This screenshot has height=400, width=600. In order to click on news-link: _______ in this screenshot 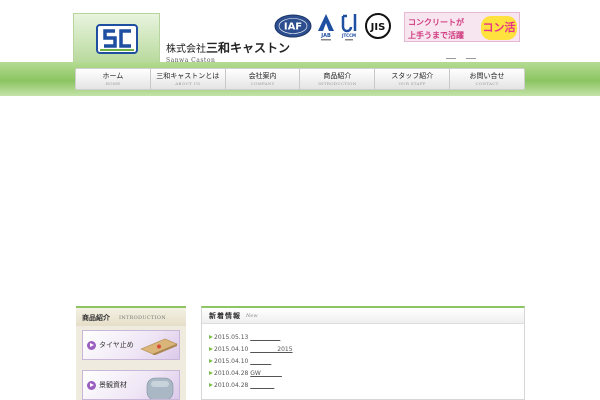, I will do `click(261, 361)`.